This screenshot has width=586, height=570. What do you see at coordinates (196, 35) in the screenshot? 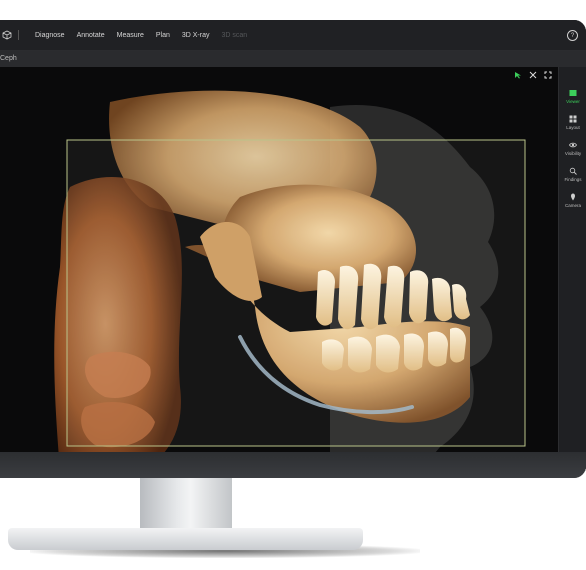
I see `menu-3d-xray: 3D X-ray` at bounding box center [196, 35].